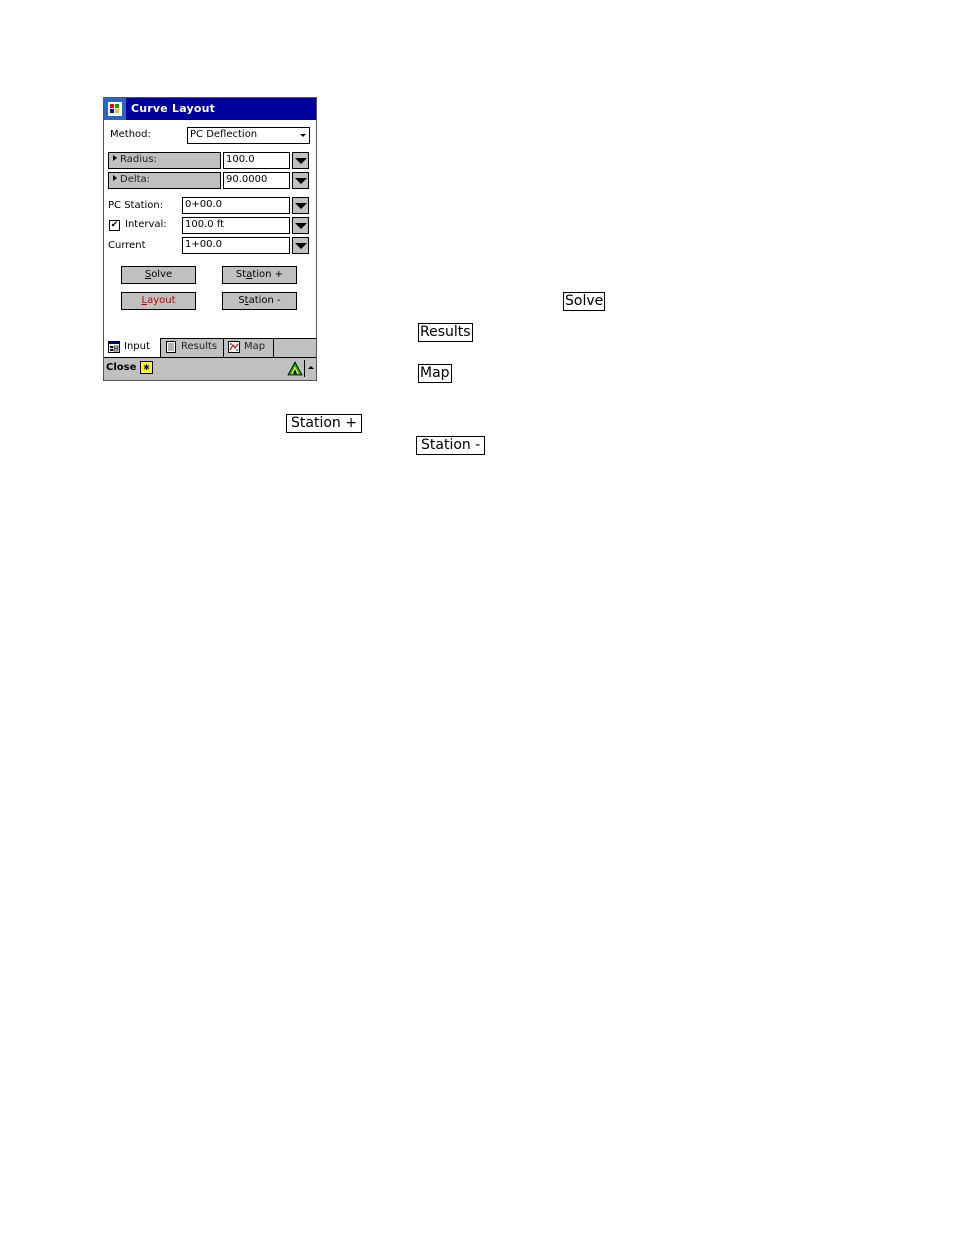 Image resolution: width=954 pixels, height=1235 pixels. What do you see at coordinates (268, 274) in the screenshot?
I see `station-plus-label-post: tion +` at bounding box center [268, 274].